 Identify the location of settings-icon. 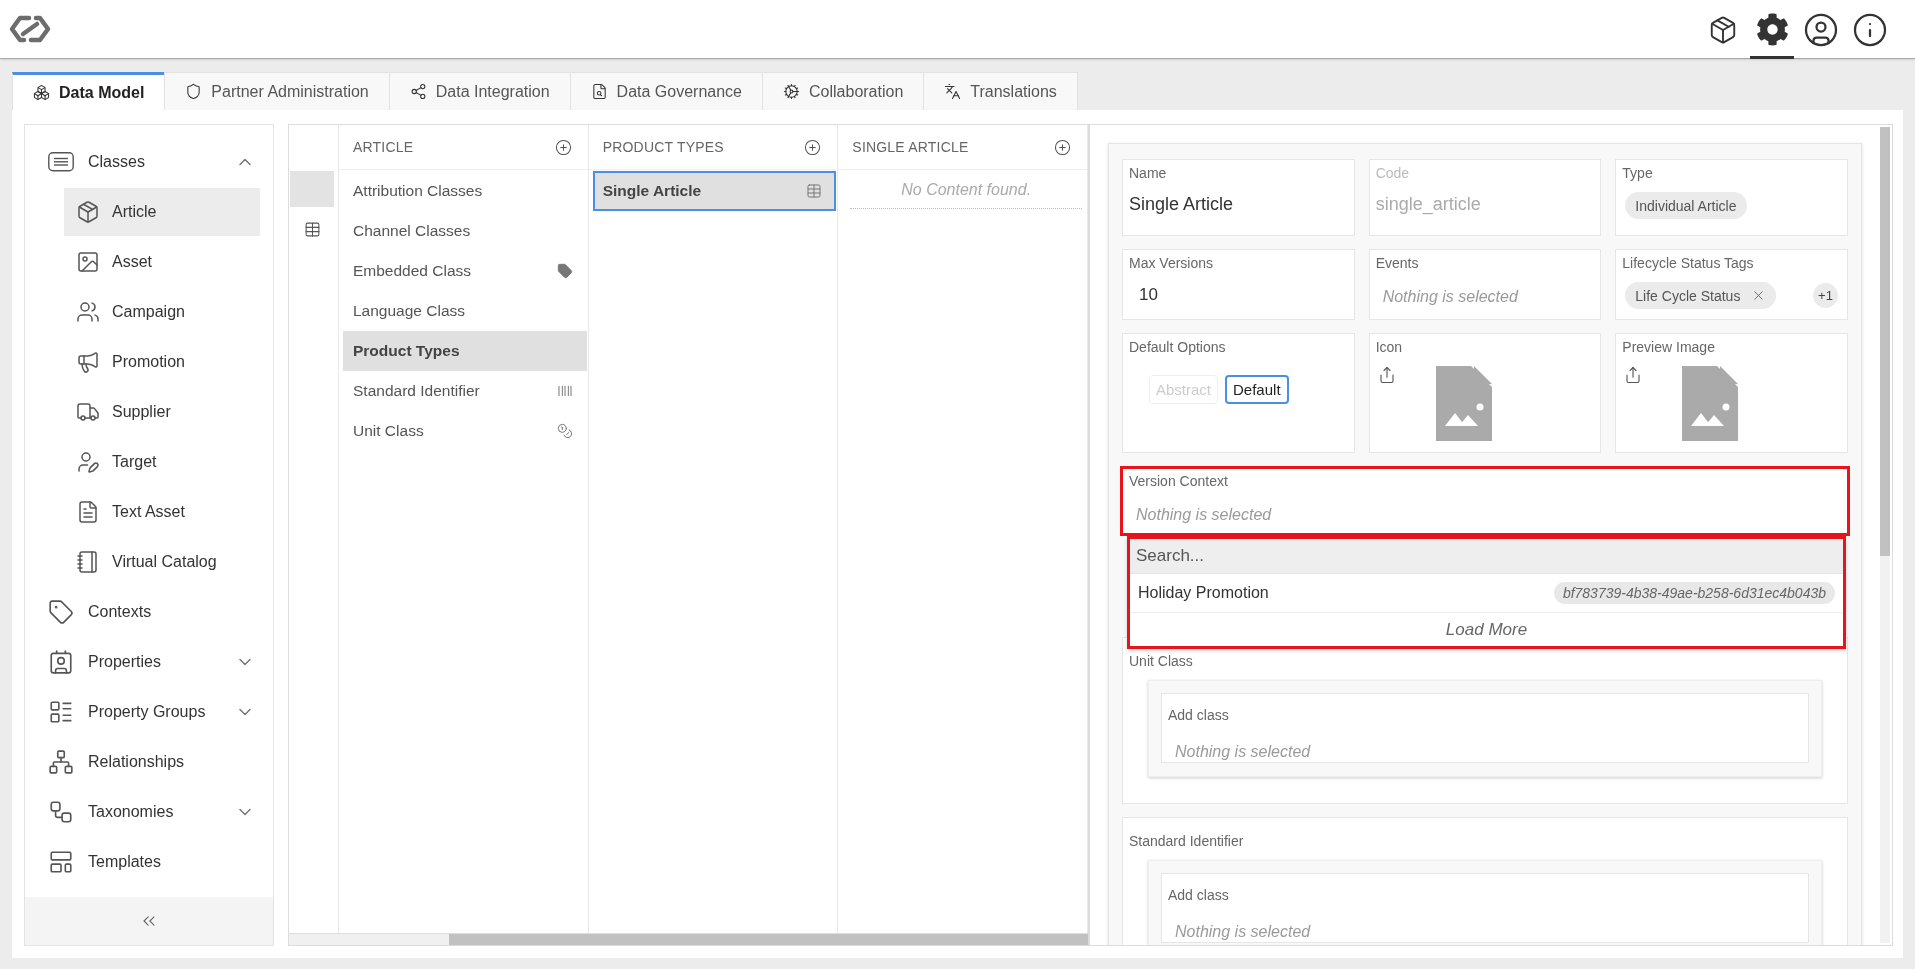
(1772, 29).